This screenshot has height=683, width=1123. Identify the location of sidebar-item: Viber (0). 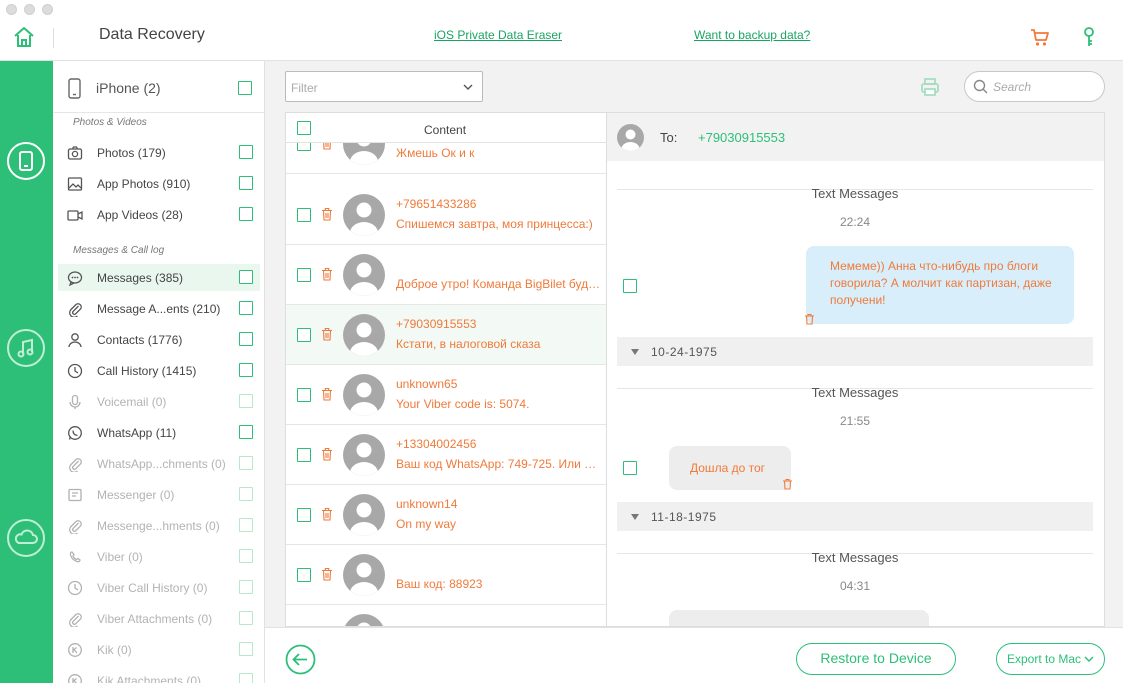
(159, 556).